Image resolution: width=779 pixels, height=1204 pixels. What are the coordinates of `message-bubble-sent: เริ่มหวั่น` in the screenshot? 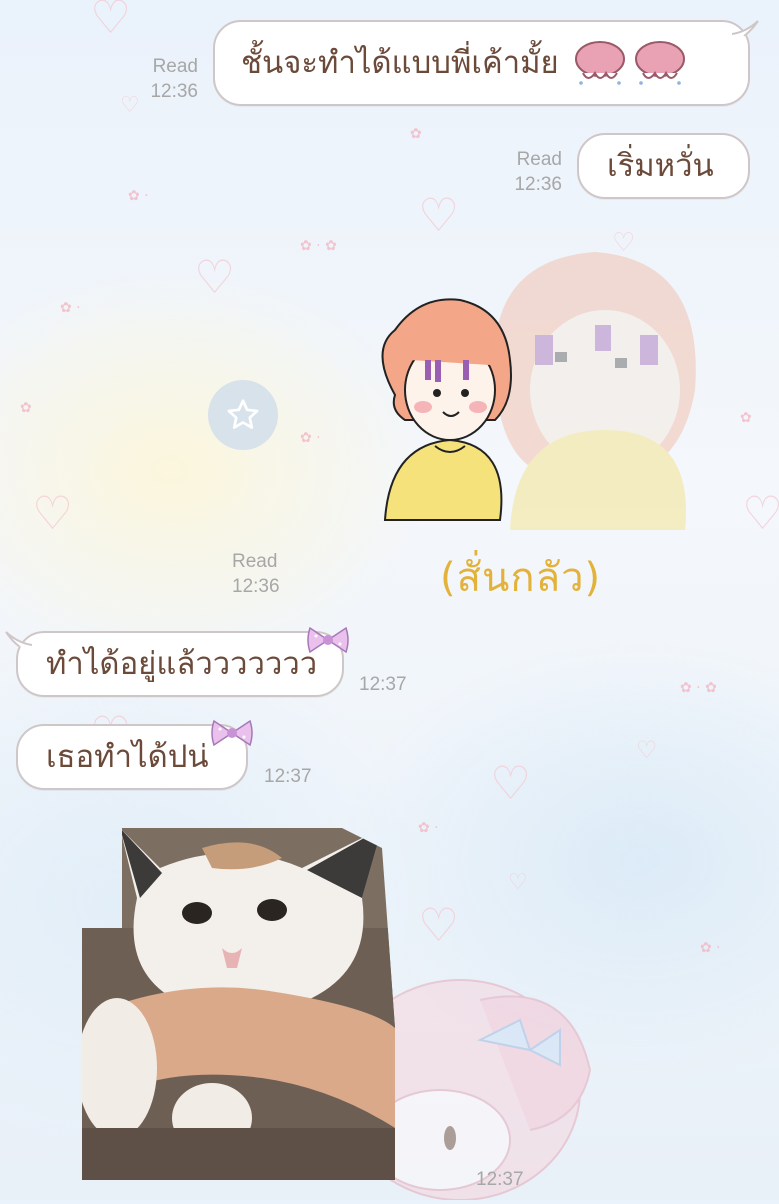 It's located at (663, 166).